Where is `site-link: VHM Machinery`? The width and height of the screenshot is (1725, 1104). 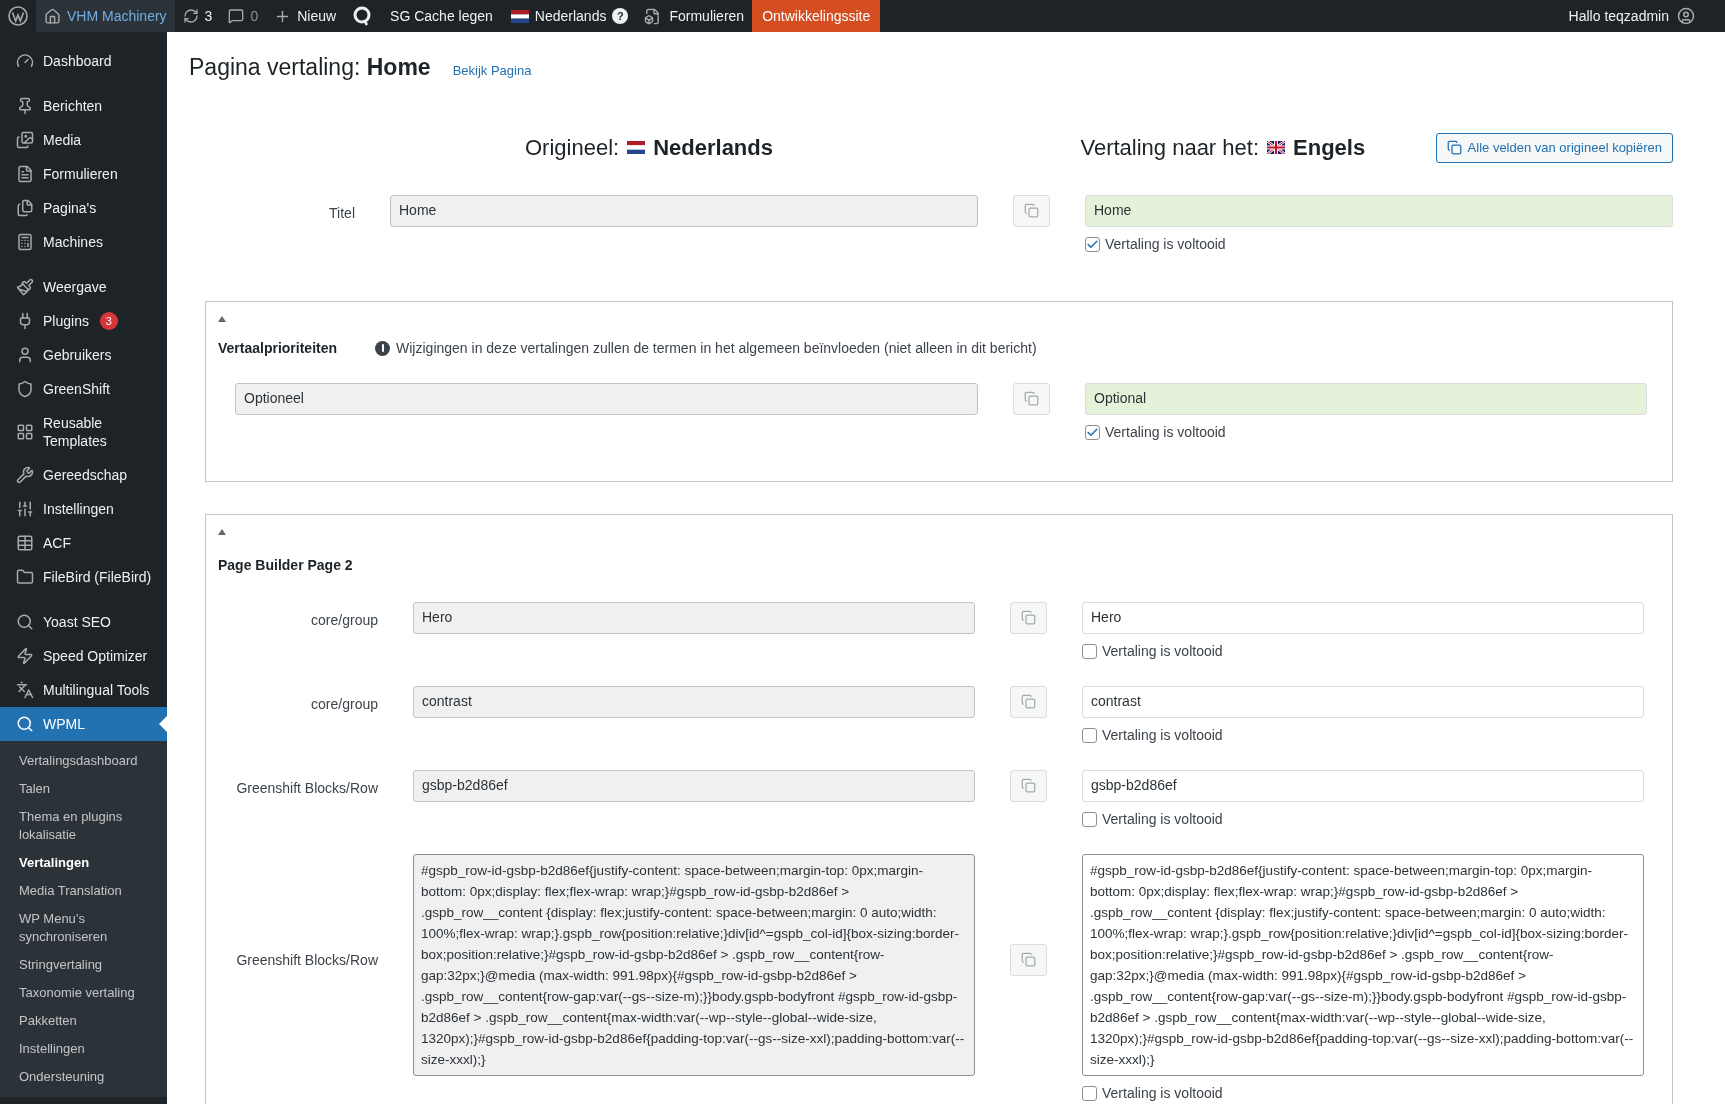
site-link: VHM Machinery is located at coordinates (105, 16).